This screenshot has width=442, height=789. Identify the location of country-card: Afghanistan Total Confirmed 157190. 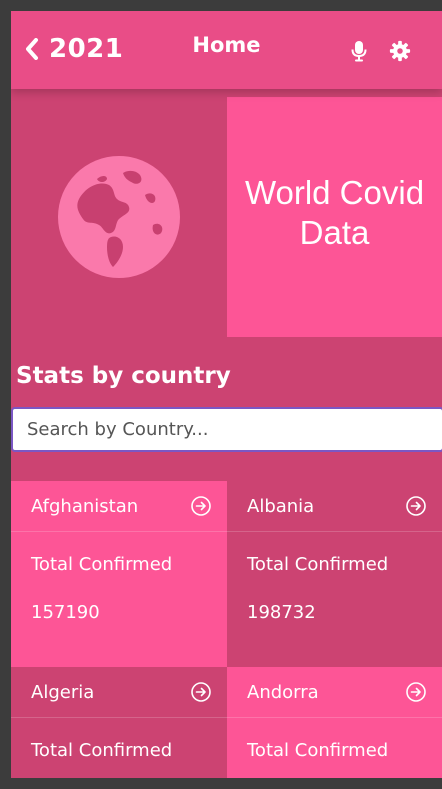
(119, 574).